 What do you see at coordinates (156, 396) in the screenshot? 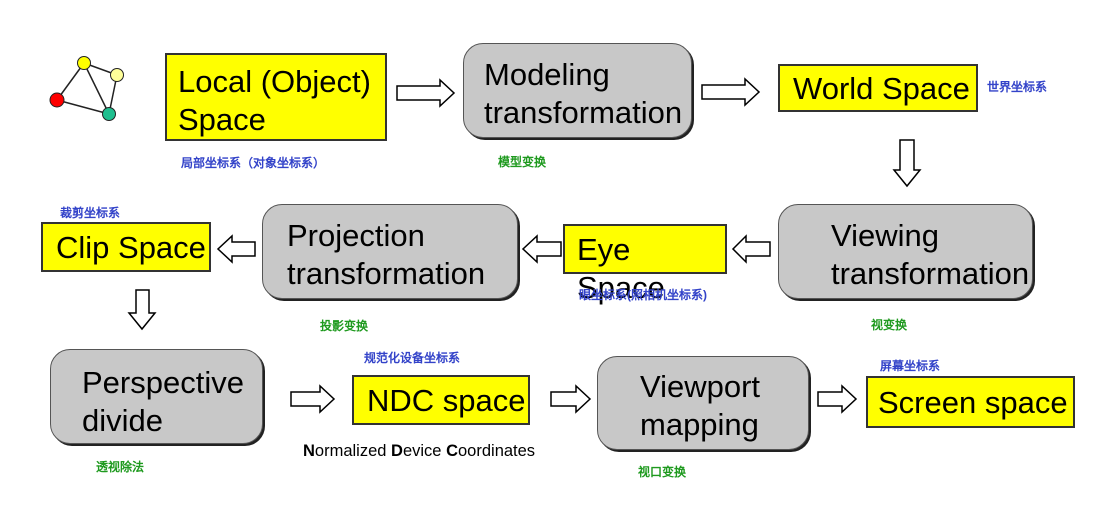
I see `perspective-divide-box: Perspective divide` at bounding box center [156, 396].